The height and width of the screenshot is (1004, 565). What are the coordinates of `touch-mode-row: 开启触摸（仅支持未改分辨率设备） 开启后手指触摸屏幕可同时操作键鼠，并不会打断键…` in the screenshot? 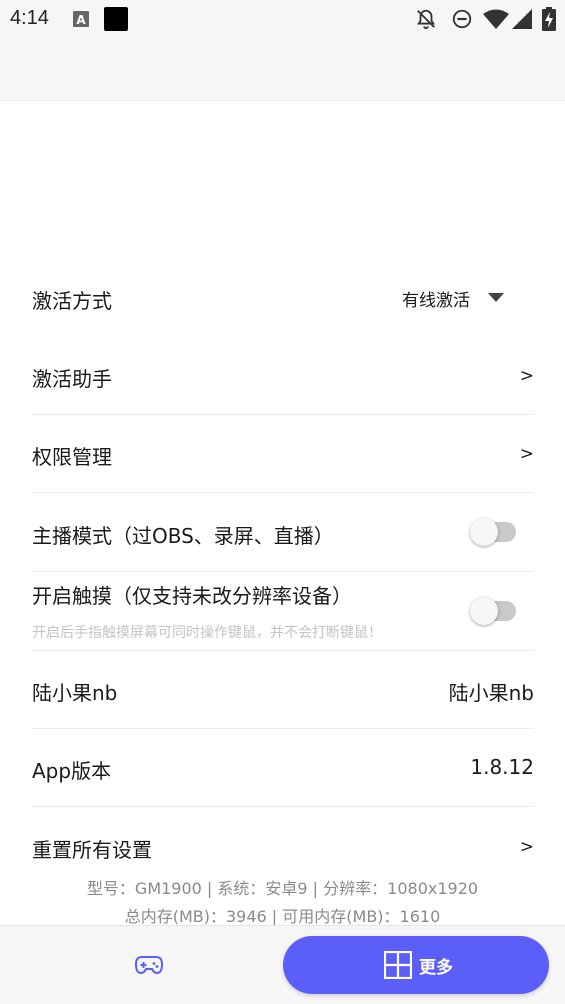 It's located at (283, 611).